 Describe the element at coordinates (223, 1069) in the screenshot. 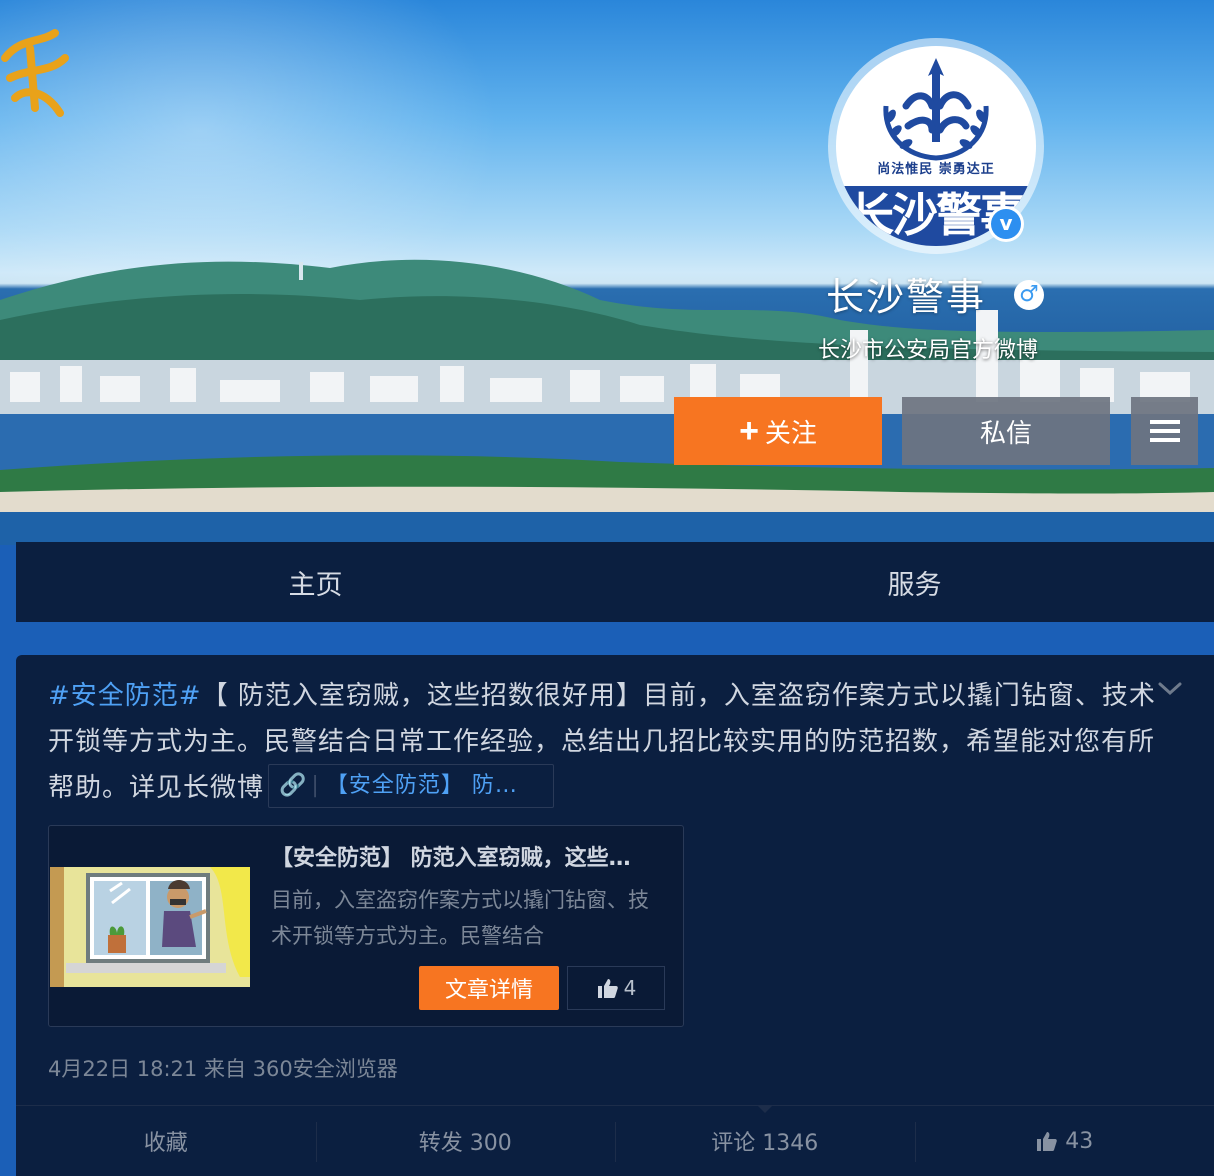

I see `post-meta: 4月22日 18:21 来自 360安全浏览器` at that location.